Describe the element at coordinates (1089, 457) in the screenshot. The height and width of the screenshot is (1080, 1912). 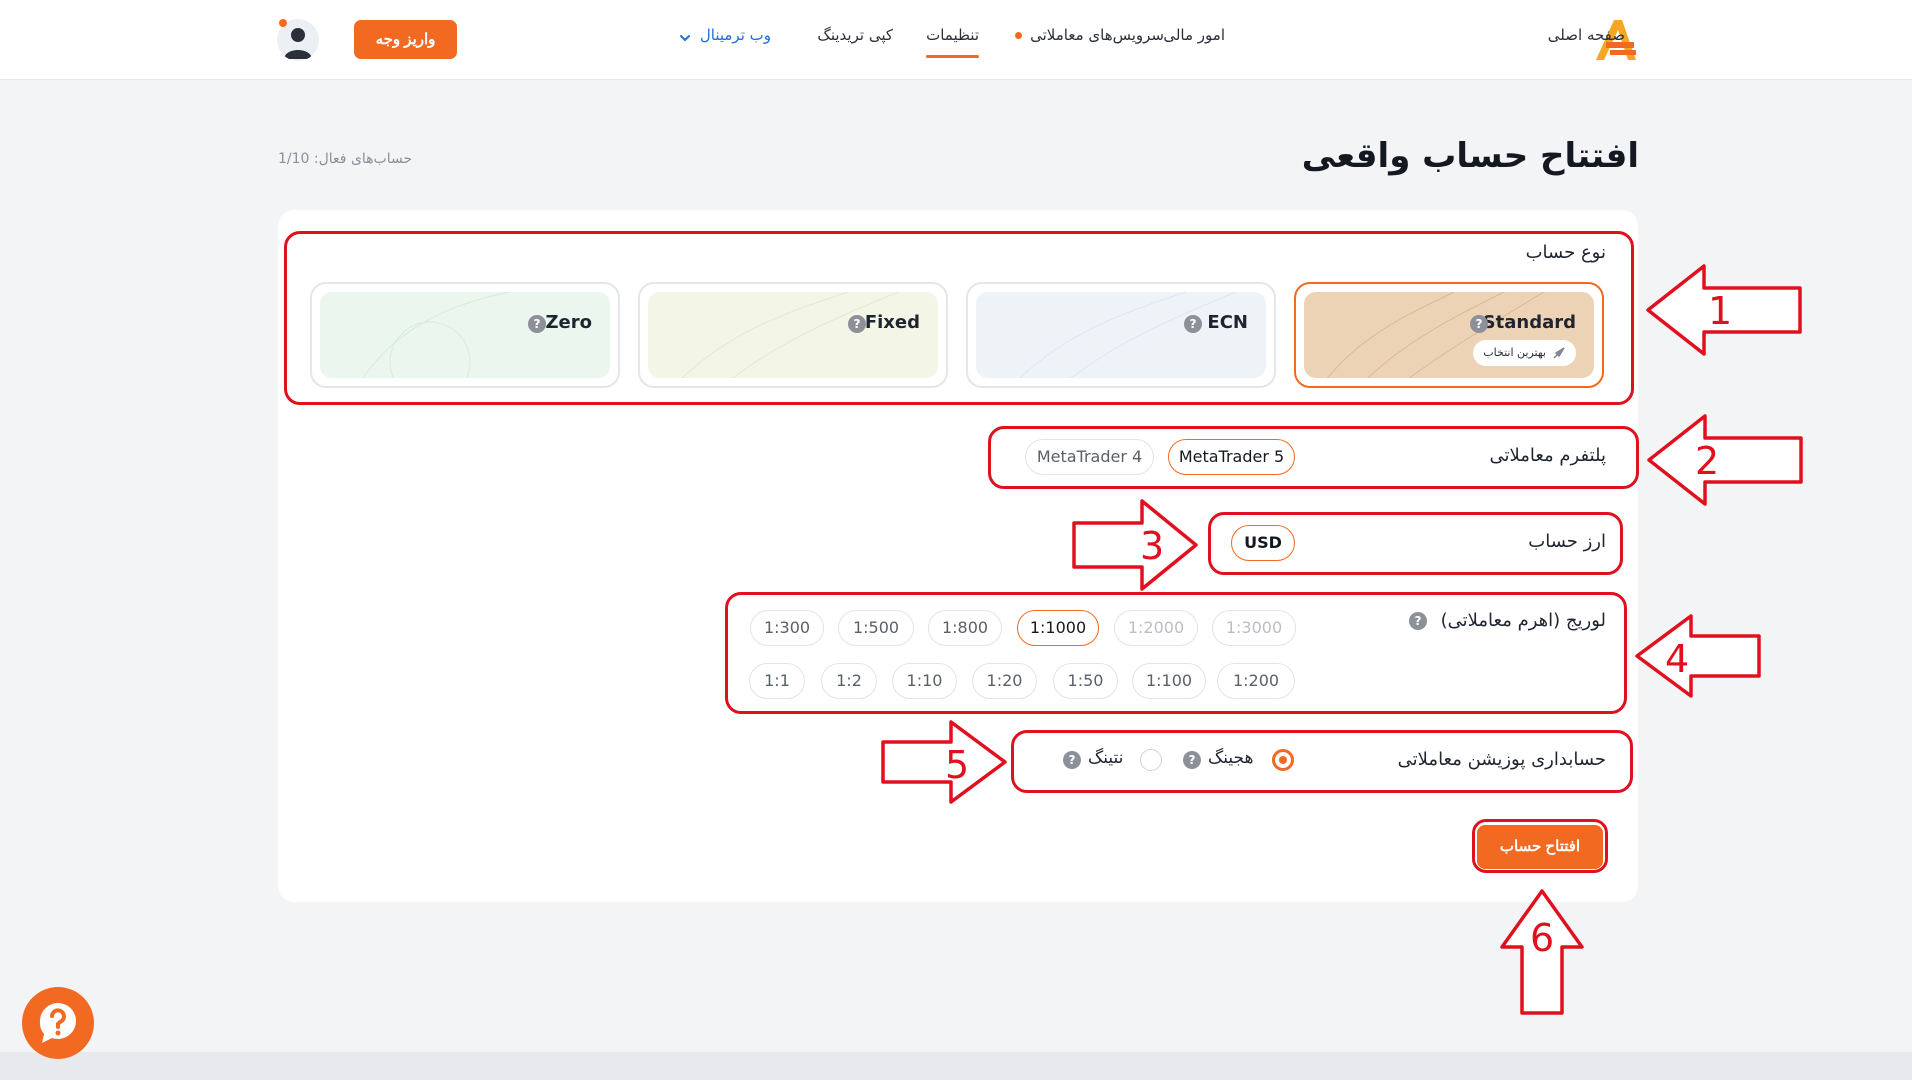
I see `platform-option-mt4: MetaTrader 4` at that location.